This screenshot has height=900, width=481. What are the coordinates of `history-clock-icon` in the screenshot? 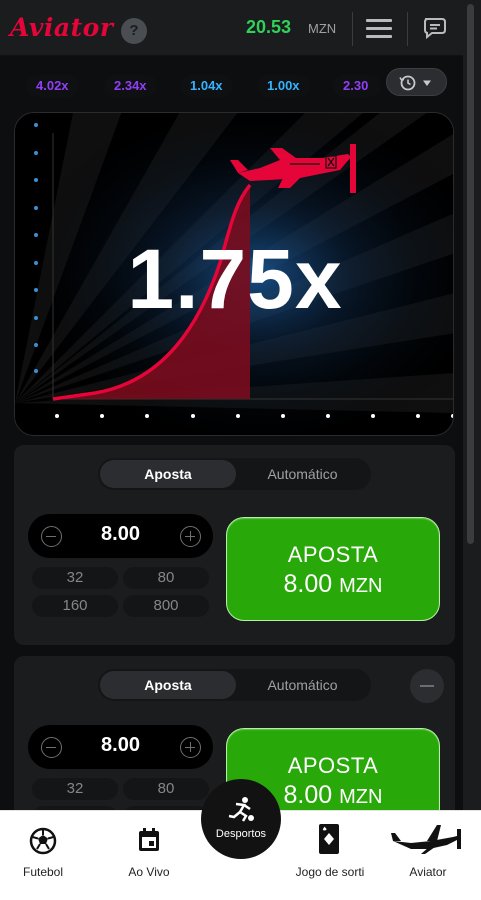 It's located at (415, 83).